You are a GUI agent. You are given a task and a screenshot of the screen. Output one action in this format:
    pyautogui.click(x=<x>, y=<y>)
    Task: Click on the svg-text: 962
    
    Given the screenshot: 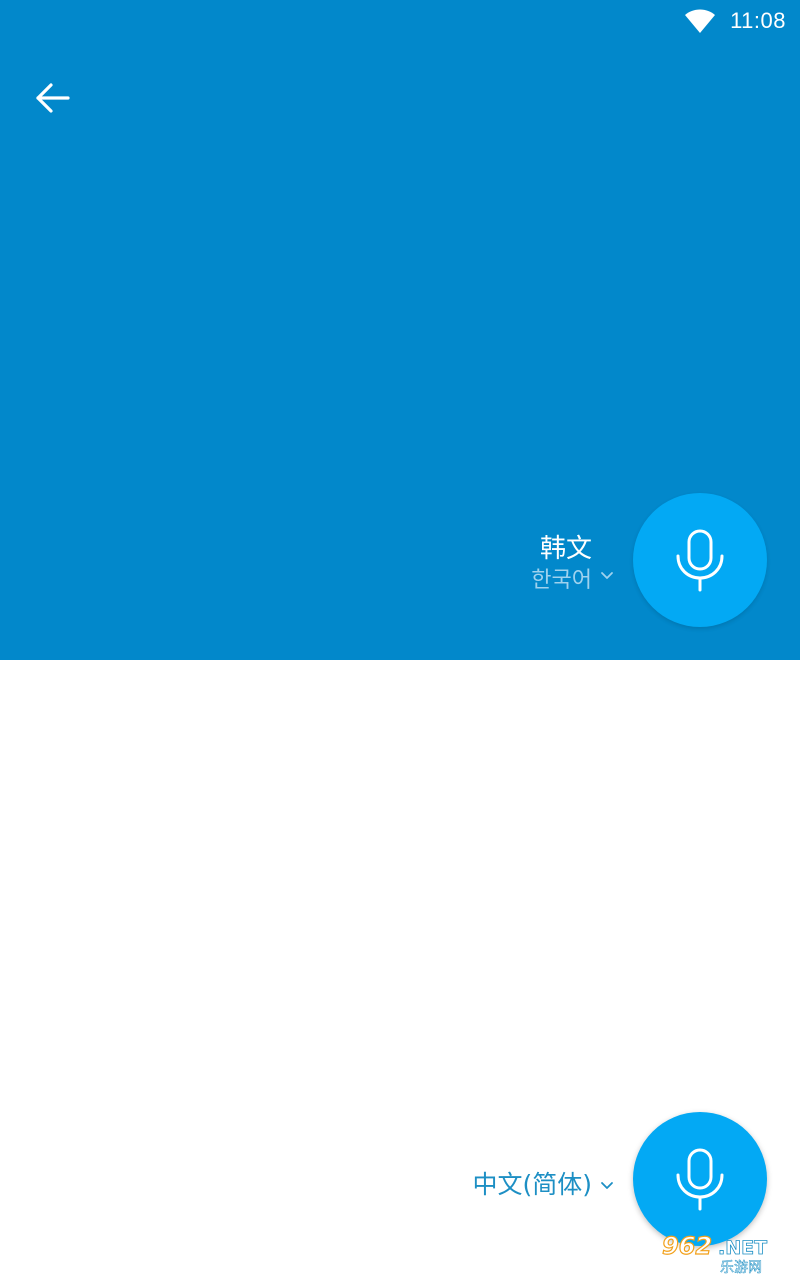 What is the action you would take?
    pyautogui.click(x=687, y=1246)
    